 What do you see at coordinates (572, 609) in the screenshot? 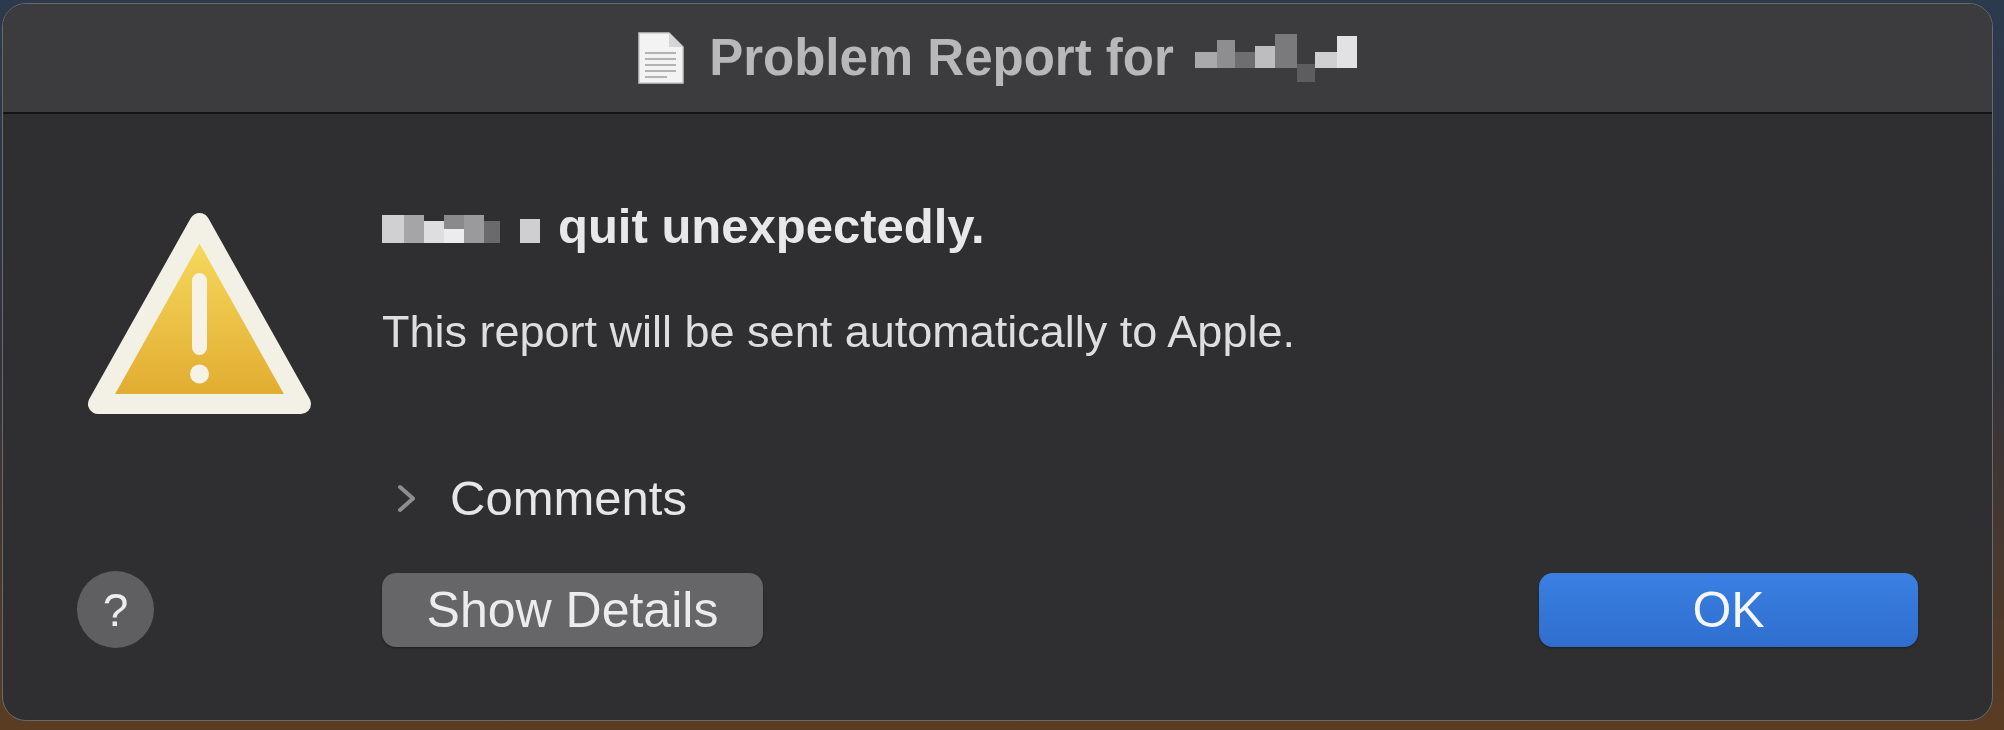
I see `show-details-button: Show Details` at bounding box center [572, 609].